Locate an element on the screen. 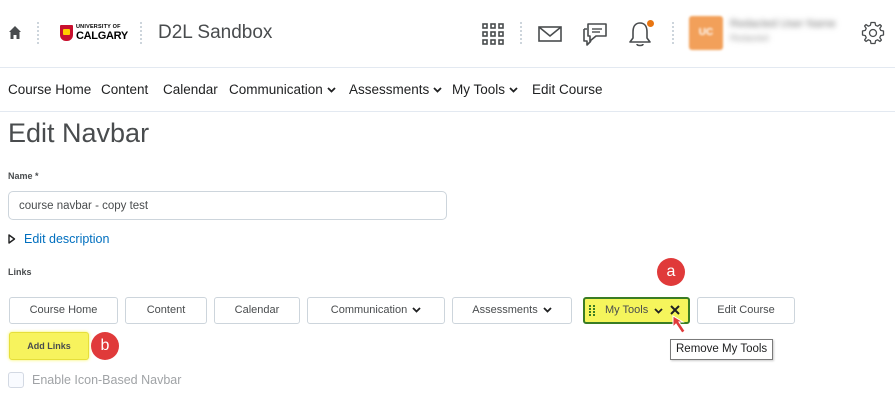 This screenshot has width=895, height=410. chat-icon is located at coordinates (596, 34).